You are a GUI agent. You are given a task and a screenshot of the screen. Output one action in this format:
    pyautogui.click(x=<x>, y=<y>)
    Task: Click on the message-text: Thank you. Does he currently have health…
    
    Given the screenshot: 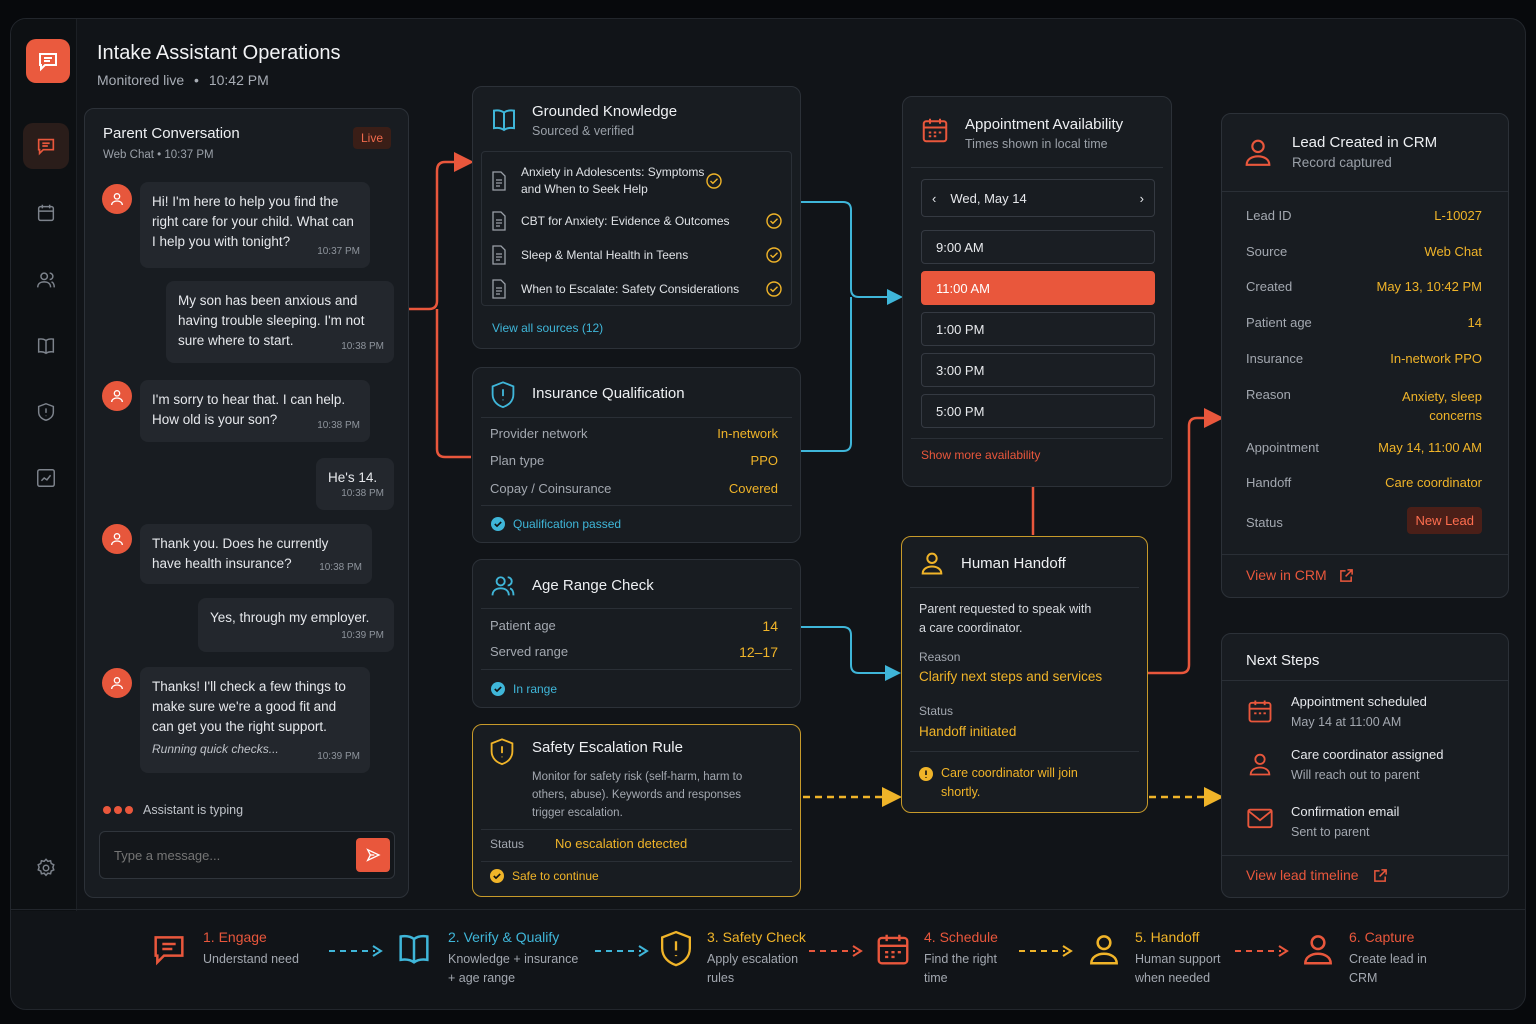 What is the action you would take?
    pyautogui.click(x=240, y=553)
    